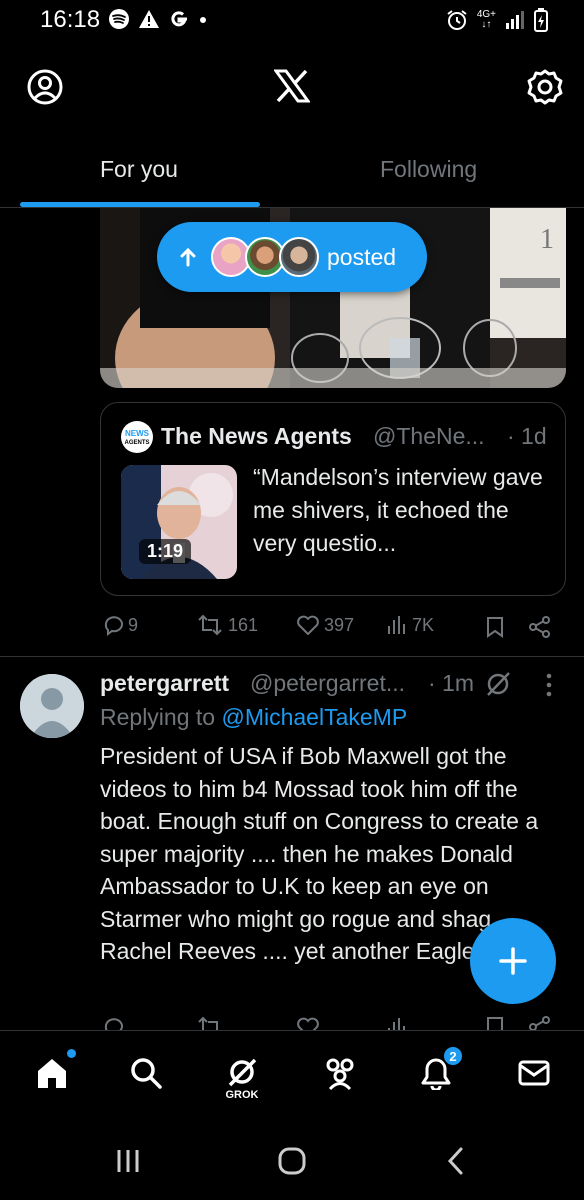  I want to click on replying-to: Replying to @MichaelTakeMP, so click(253, 717).